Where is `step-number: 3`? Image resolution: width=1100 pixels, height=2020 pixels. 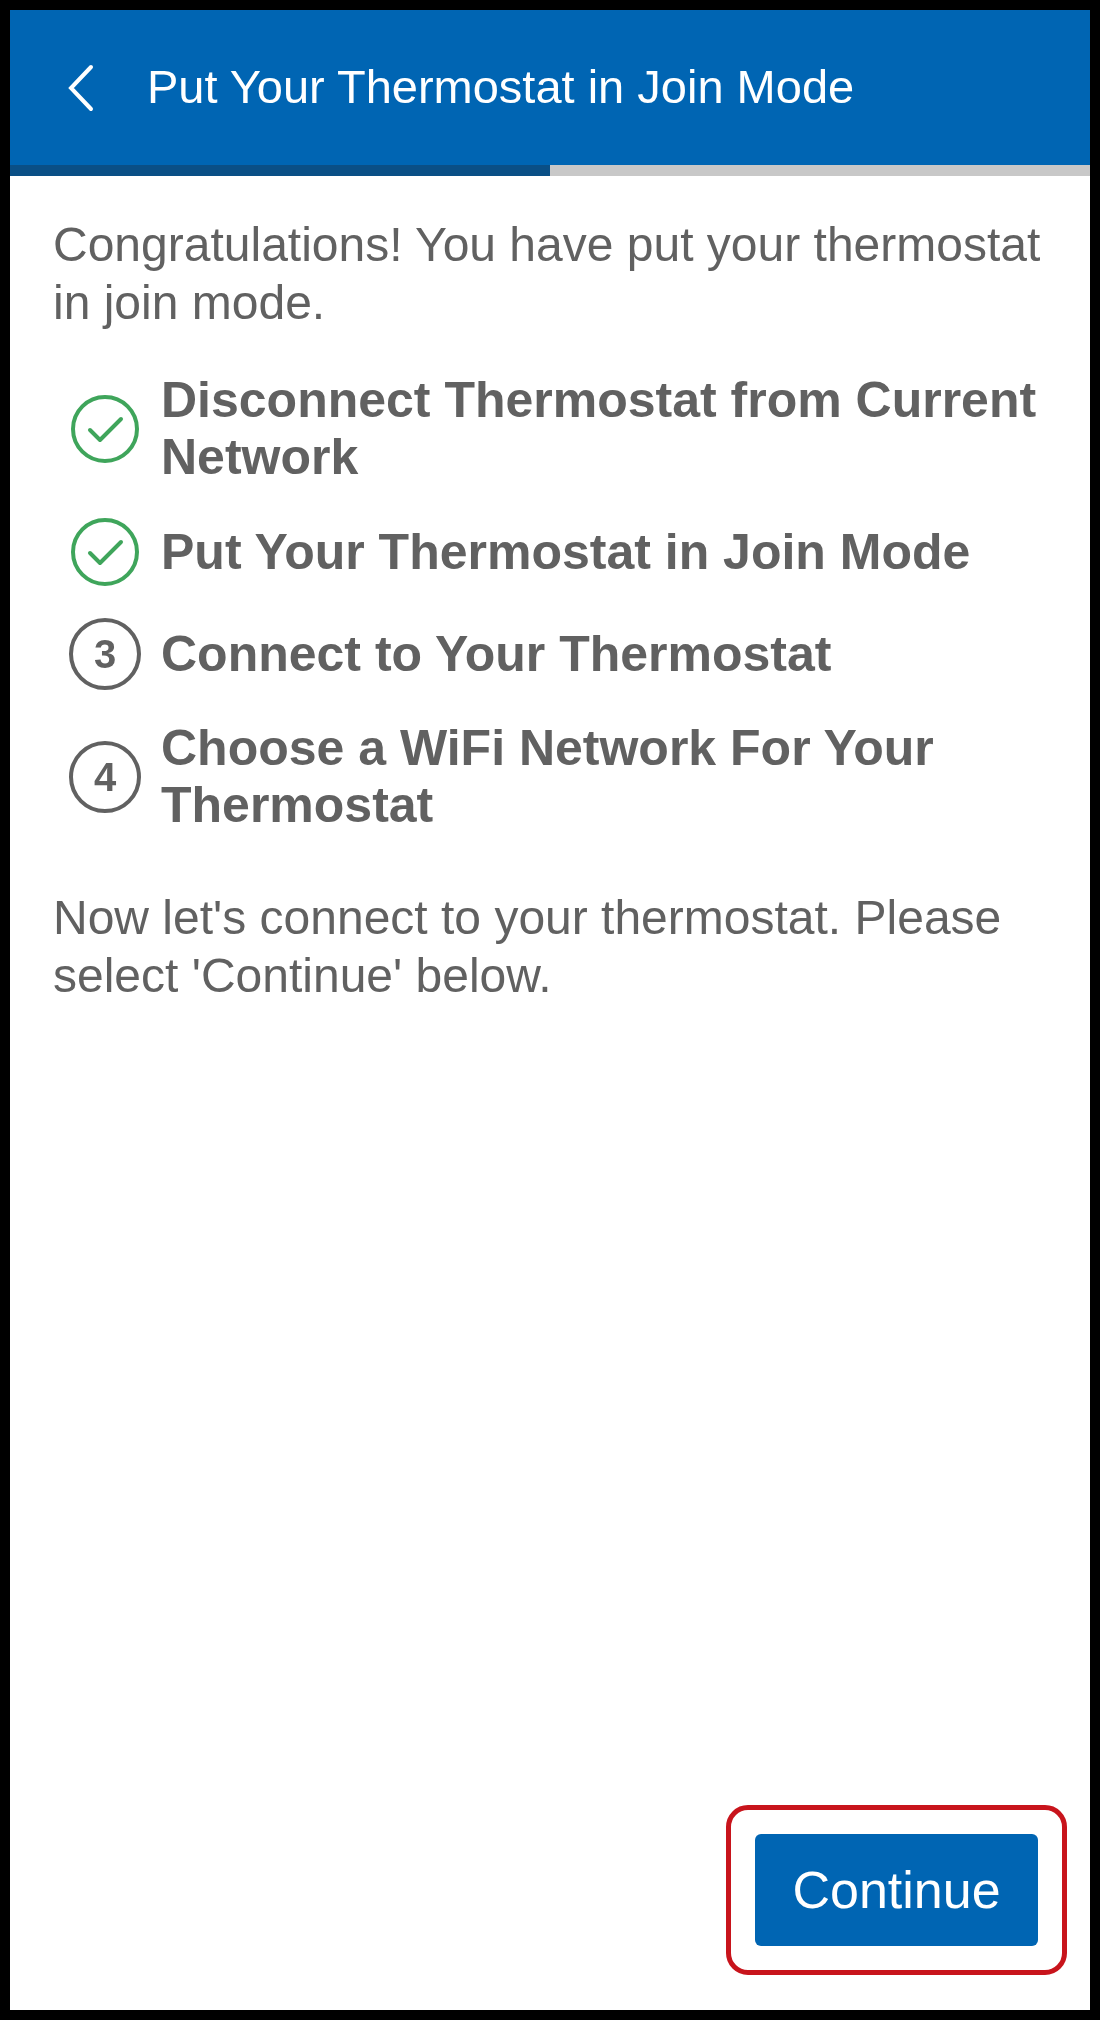
step-number: 3 is located at coordinates (105, 654).